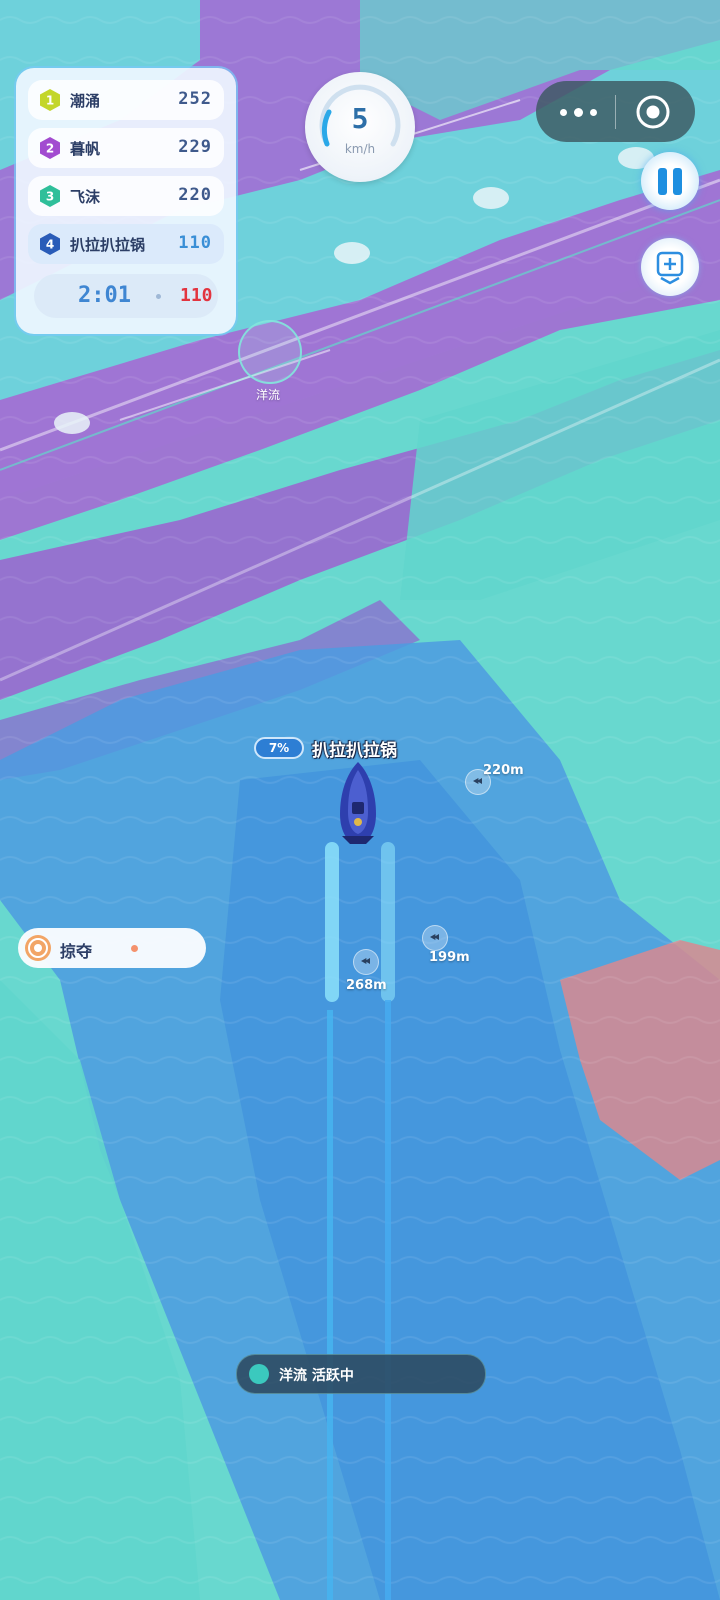 This screenshot has height=1600, width=720. I want to click on plunder-label: 掠夺, so click(76, 951).